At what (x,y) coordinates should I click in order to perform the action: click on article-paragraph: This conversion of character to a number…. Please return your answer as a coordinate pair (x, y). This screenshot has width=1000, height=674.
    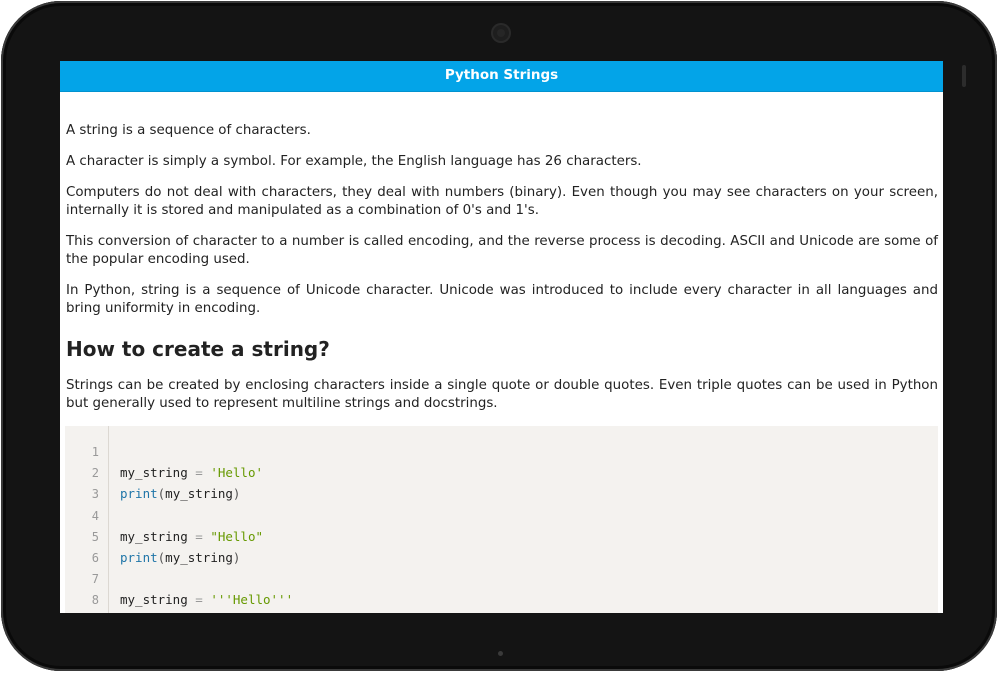
    Looking at the image, I should click on (502, 250).